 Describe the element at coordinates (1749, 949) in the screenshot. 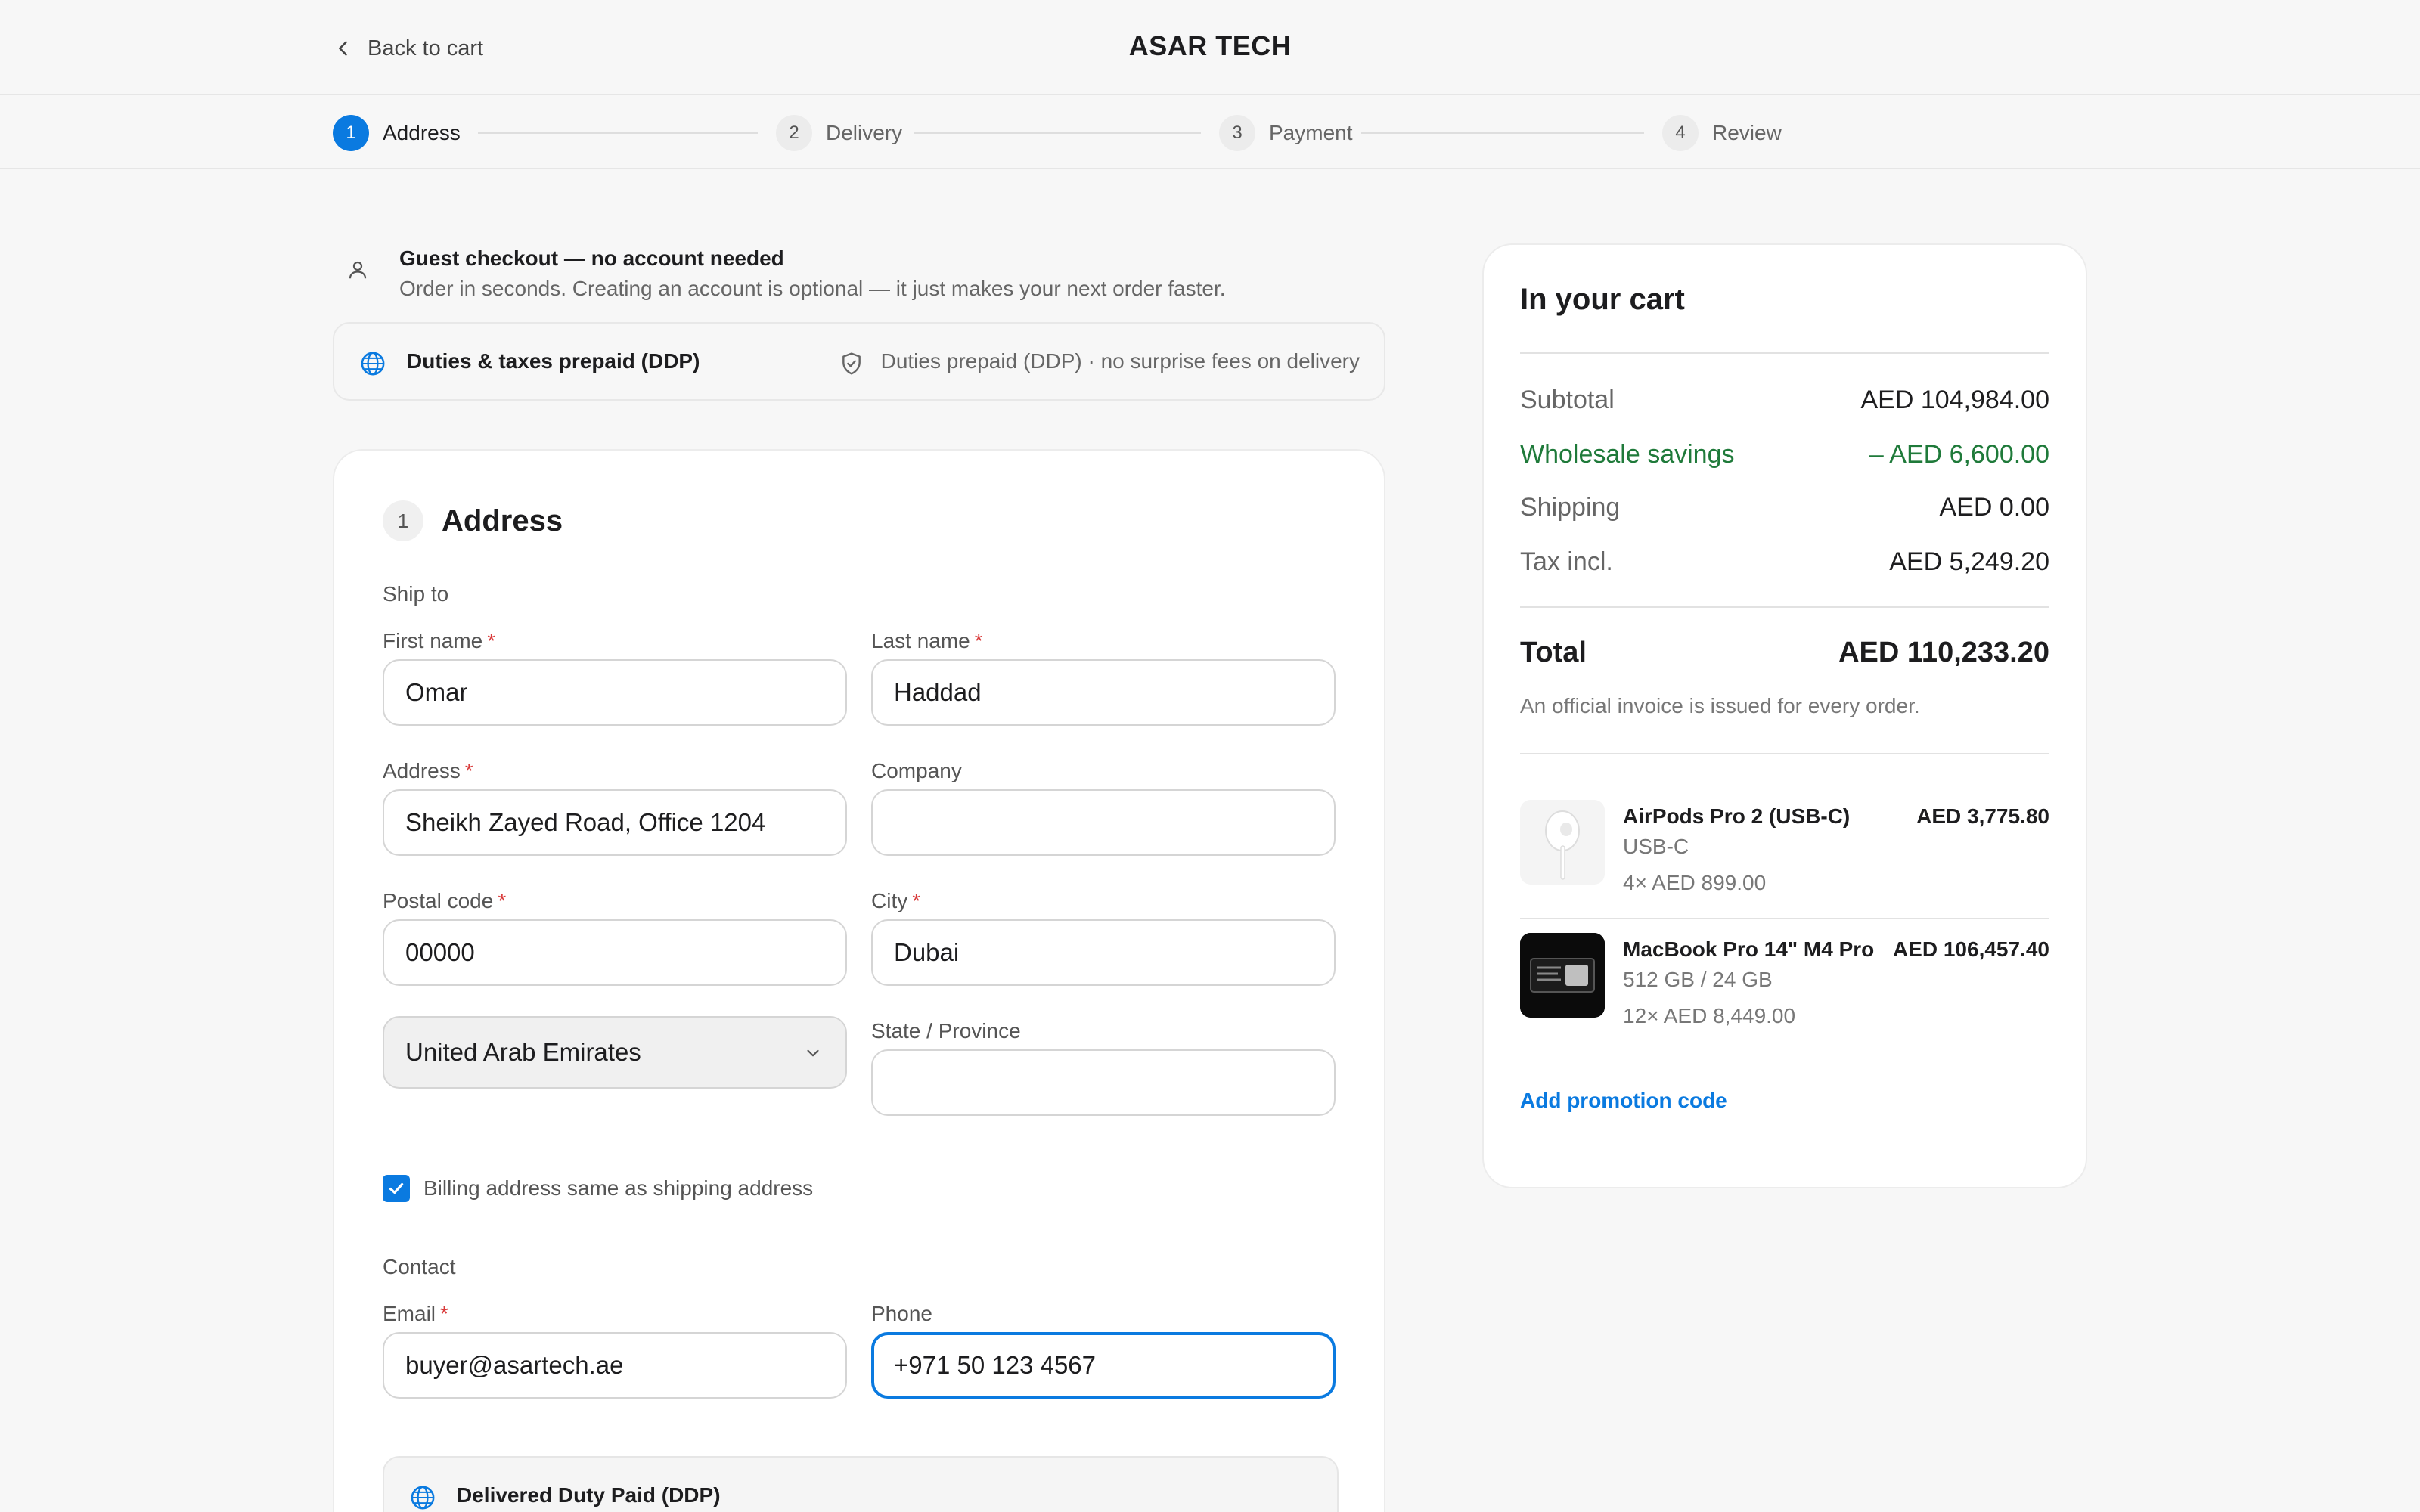

I see `item-name: MacBook Pro 14" M4 Pro` at that location.